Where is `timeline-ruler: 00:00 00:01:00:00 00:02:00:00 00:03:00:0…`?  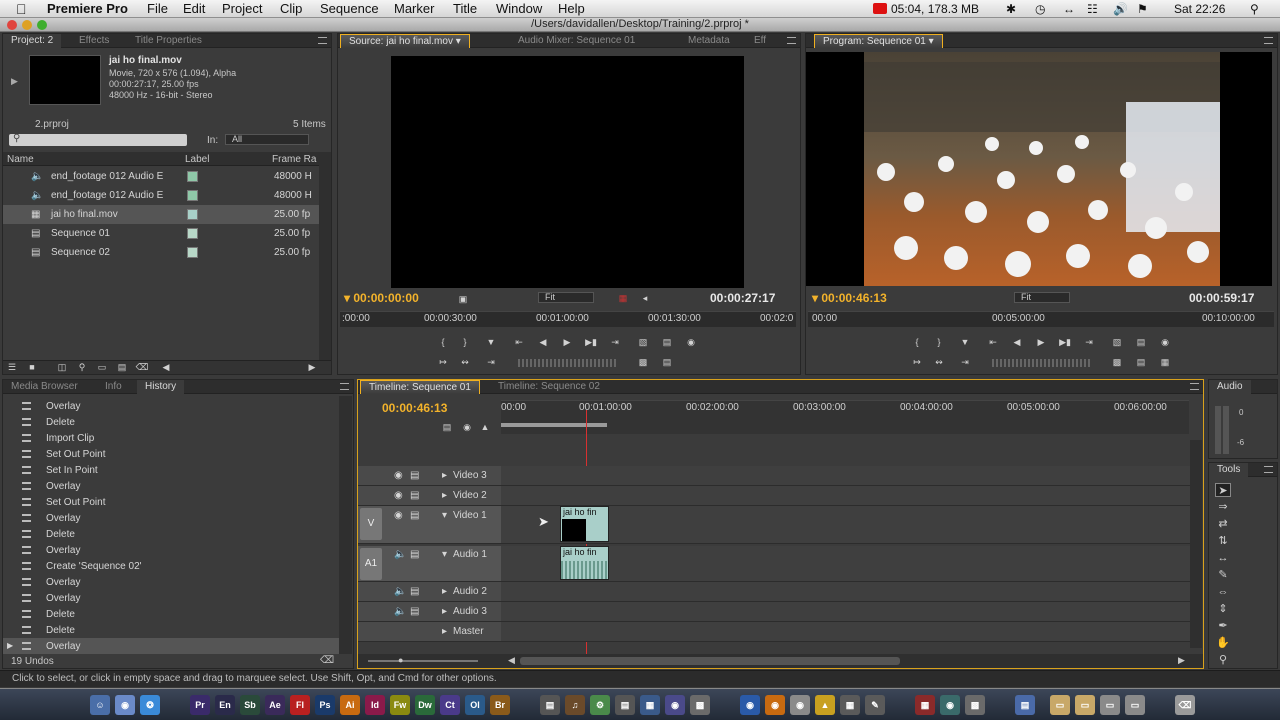 timeline-ruler: 00:00 00:01:00:00 00:02:00:00 00:03:00:0… is located at coordinates (845, 417).